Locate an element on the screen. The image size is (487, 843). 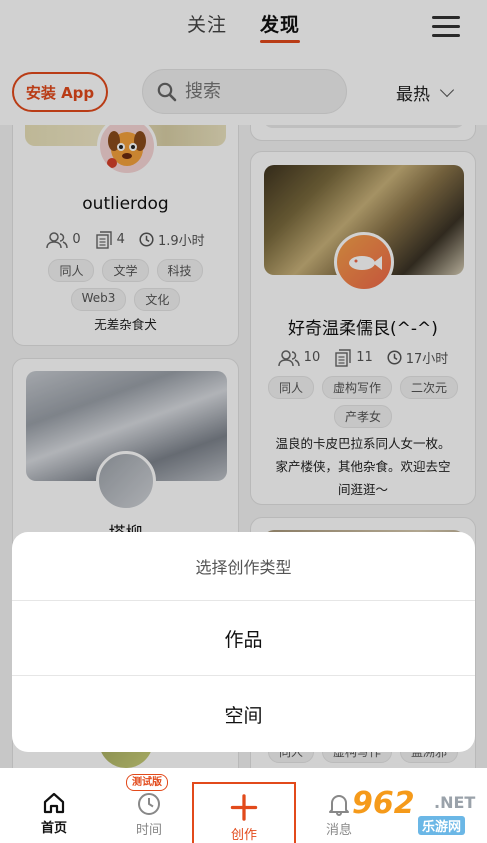
nav-home-label: 首页 is located at coordinates (53, 828).